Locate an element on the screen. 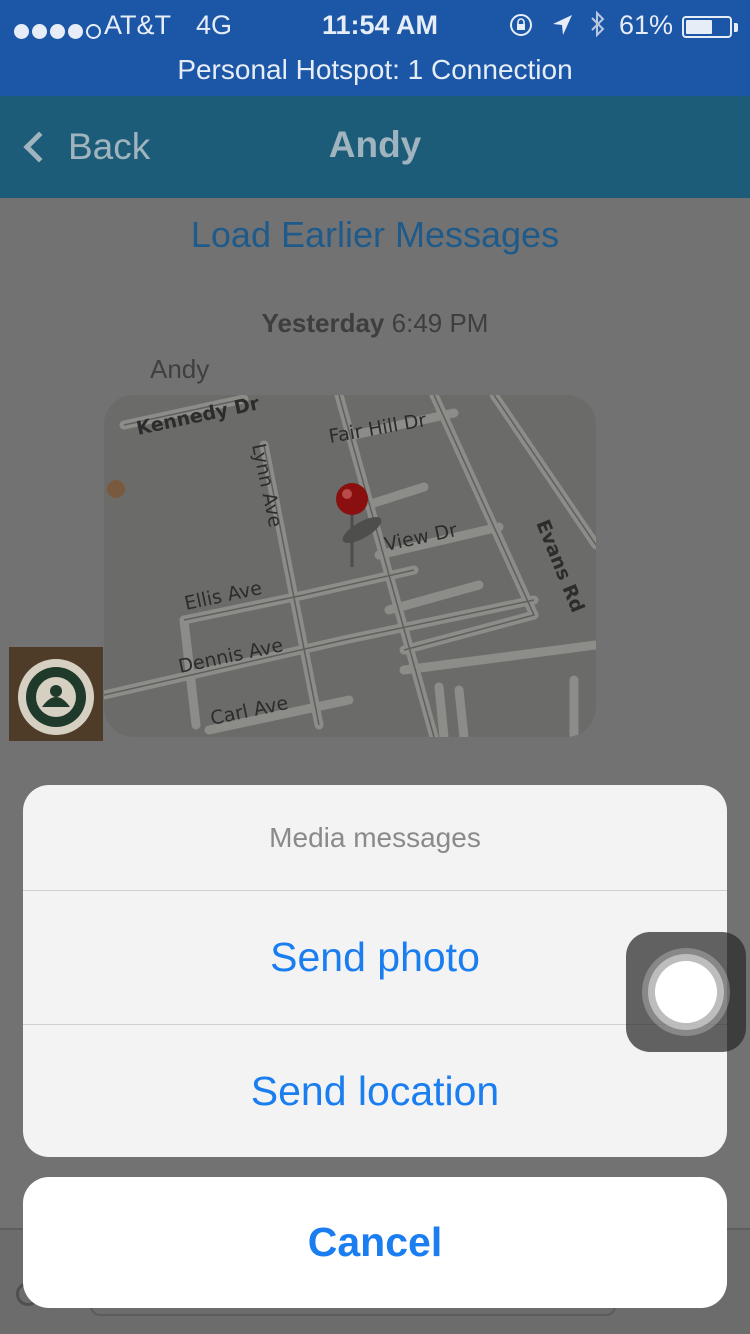  navigation-bar: Back Andy is located at coordinates (375, 147).